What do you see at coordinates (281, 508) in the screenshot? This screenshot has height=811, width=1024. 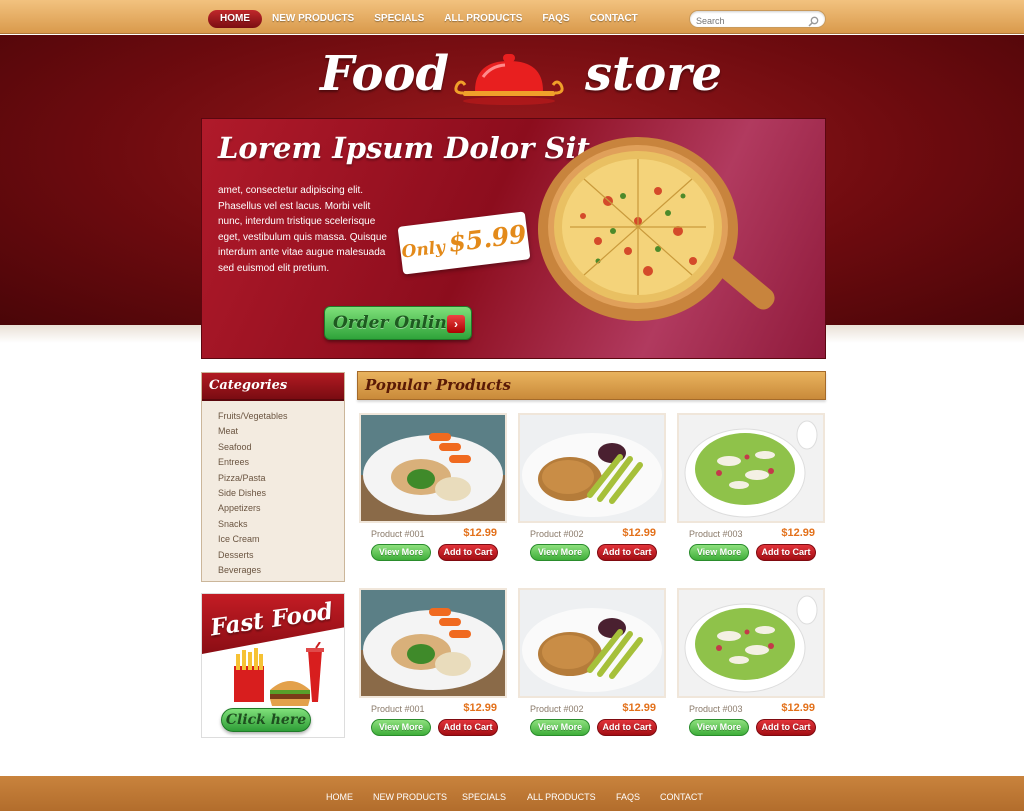 I see `category-appetizers: Appetizers` at bounding box center [281, 508].